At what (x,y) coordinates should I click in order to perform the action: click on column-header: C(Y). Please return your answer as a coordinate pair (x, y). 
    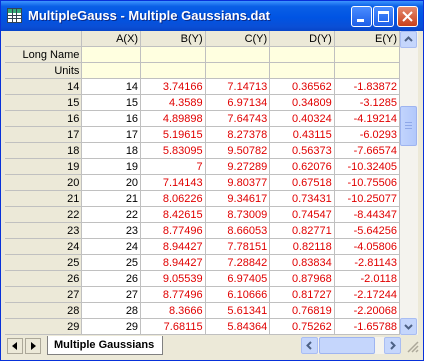
    Looking at the image, I should click on (238, 39).